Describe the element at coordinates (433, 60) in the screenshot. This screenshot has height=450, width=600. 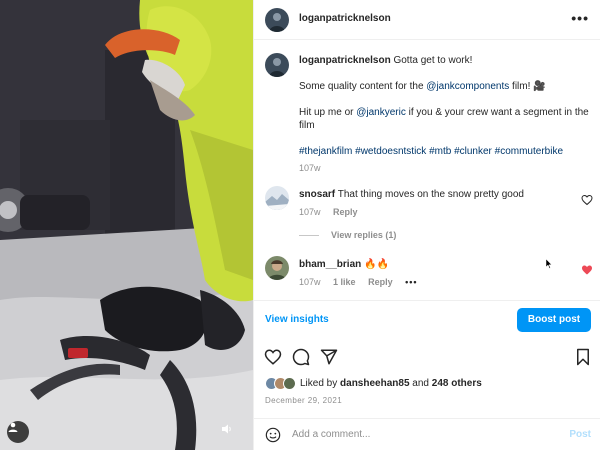
I see `caption-line: Gotta get to work!` at that location.